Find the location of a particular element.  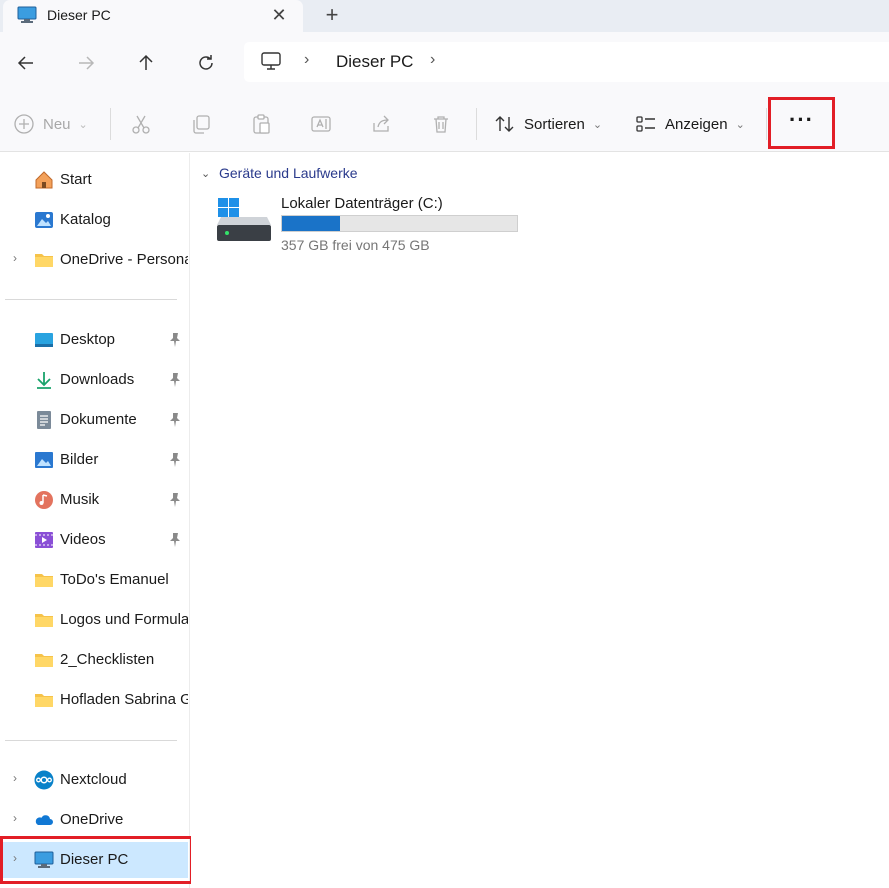

scissors-icon is located at coordinates (141, 124).